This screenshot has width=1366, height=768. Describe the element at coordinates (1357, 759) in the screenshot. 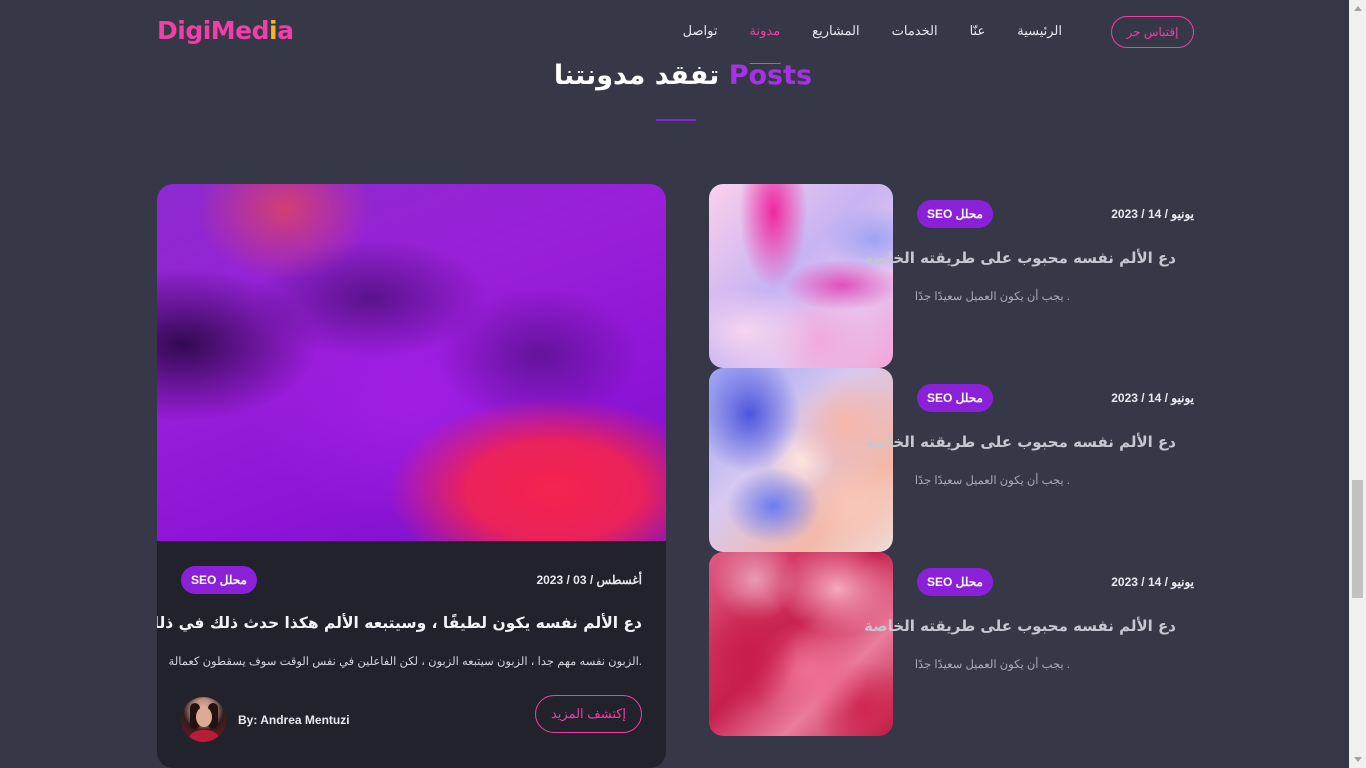

I see `scroll-down-arrow-icon` at that location.